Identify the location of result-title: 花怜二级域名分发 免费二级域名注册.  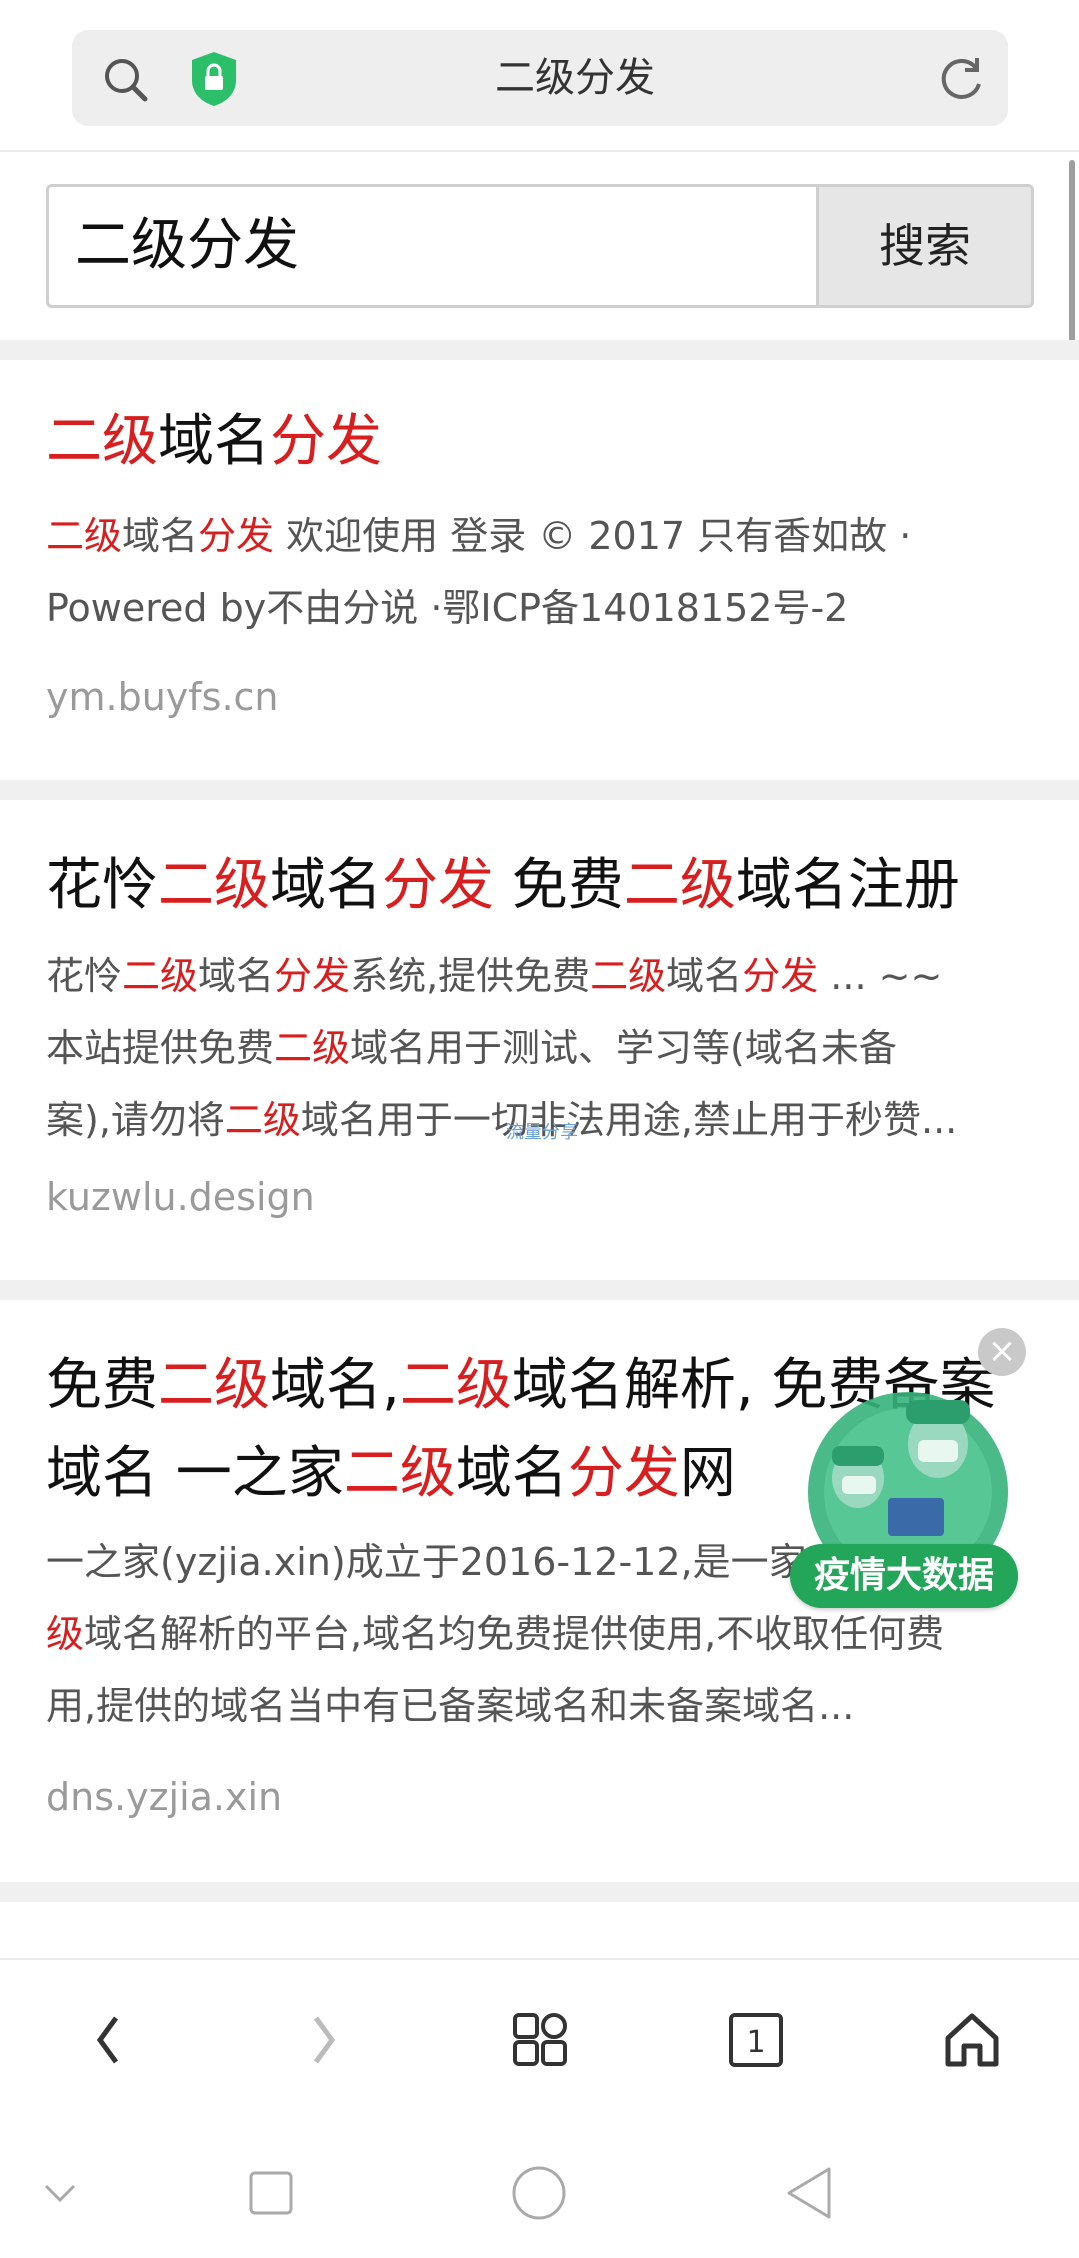
(541, 886).